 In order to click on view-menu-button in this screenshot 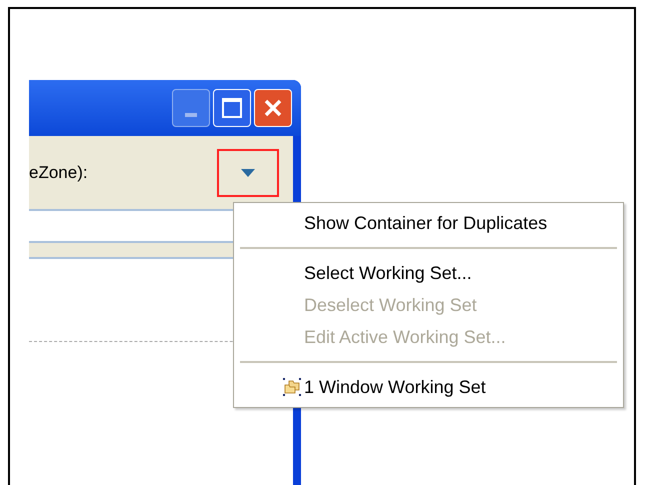, I will do `click(248, 172)`.